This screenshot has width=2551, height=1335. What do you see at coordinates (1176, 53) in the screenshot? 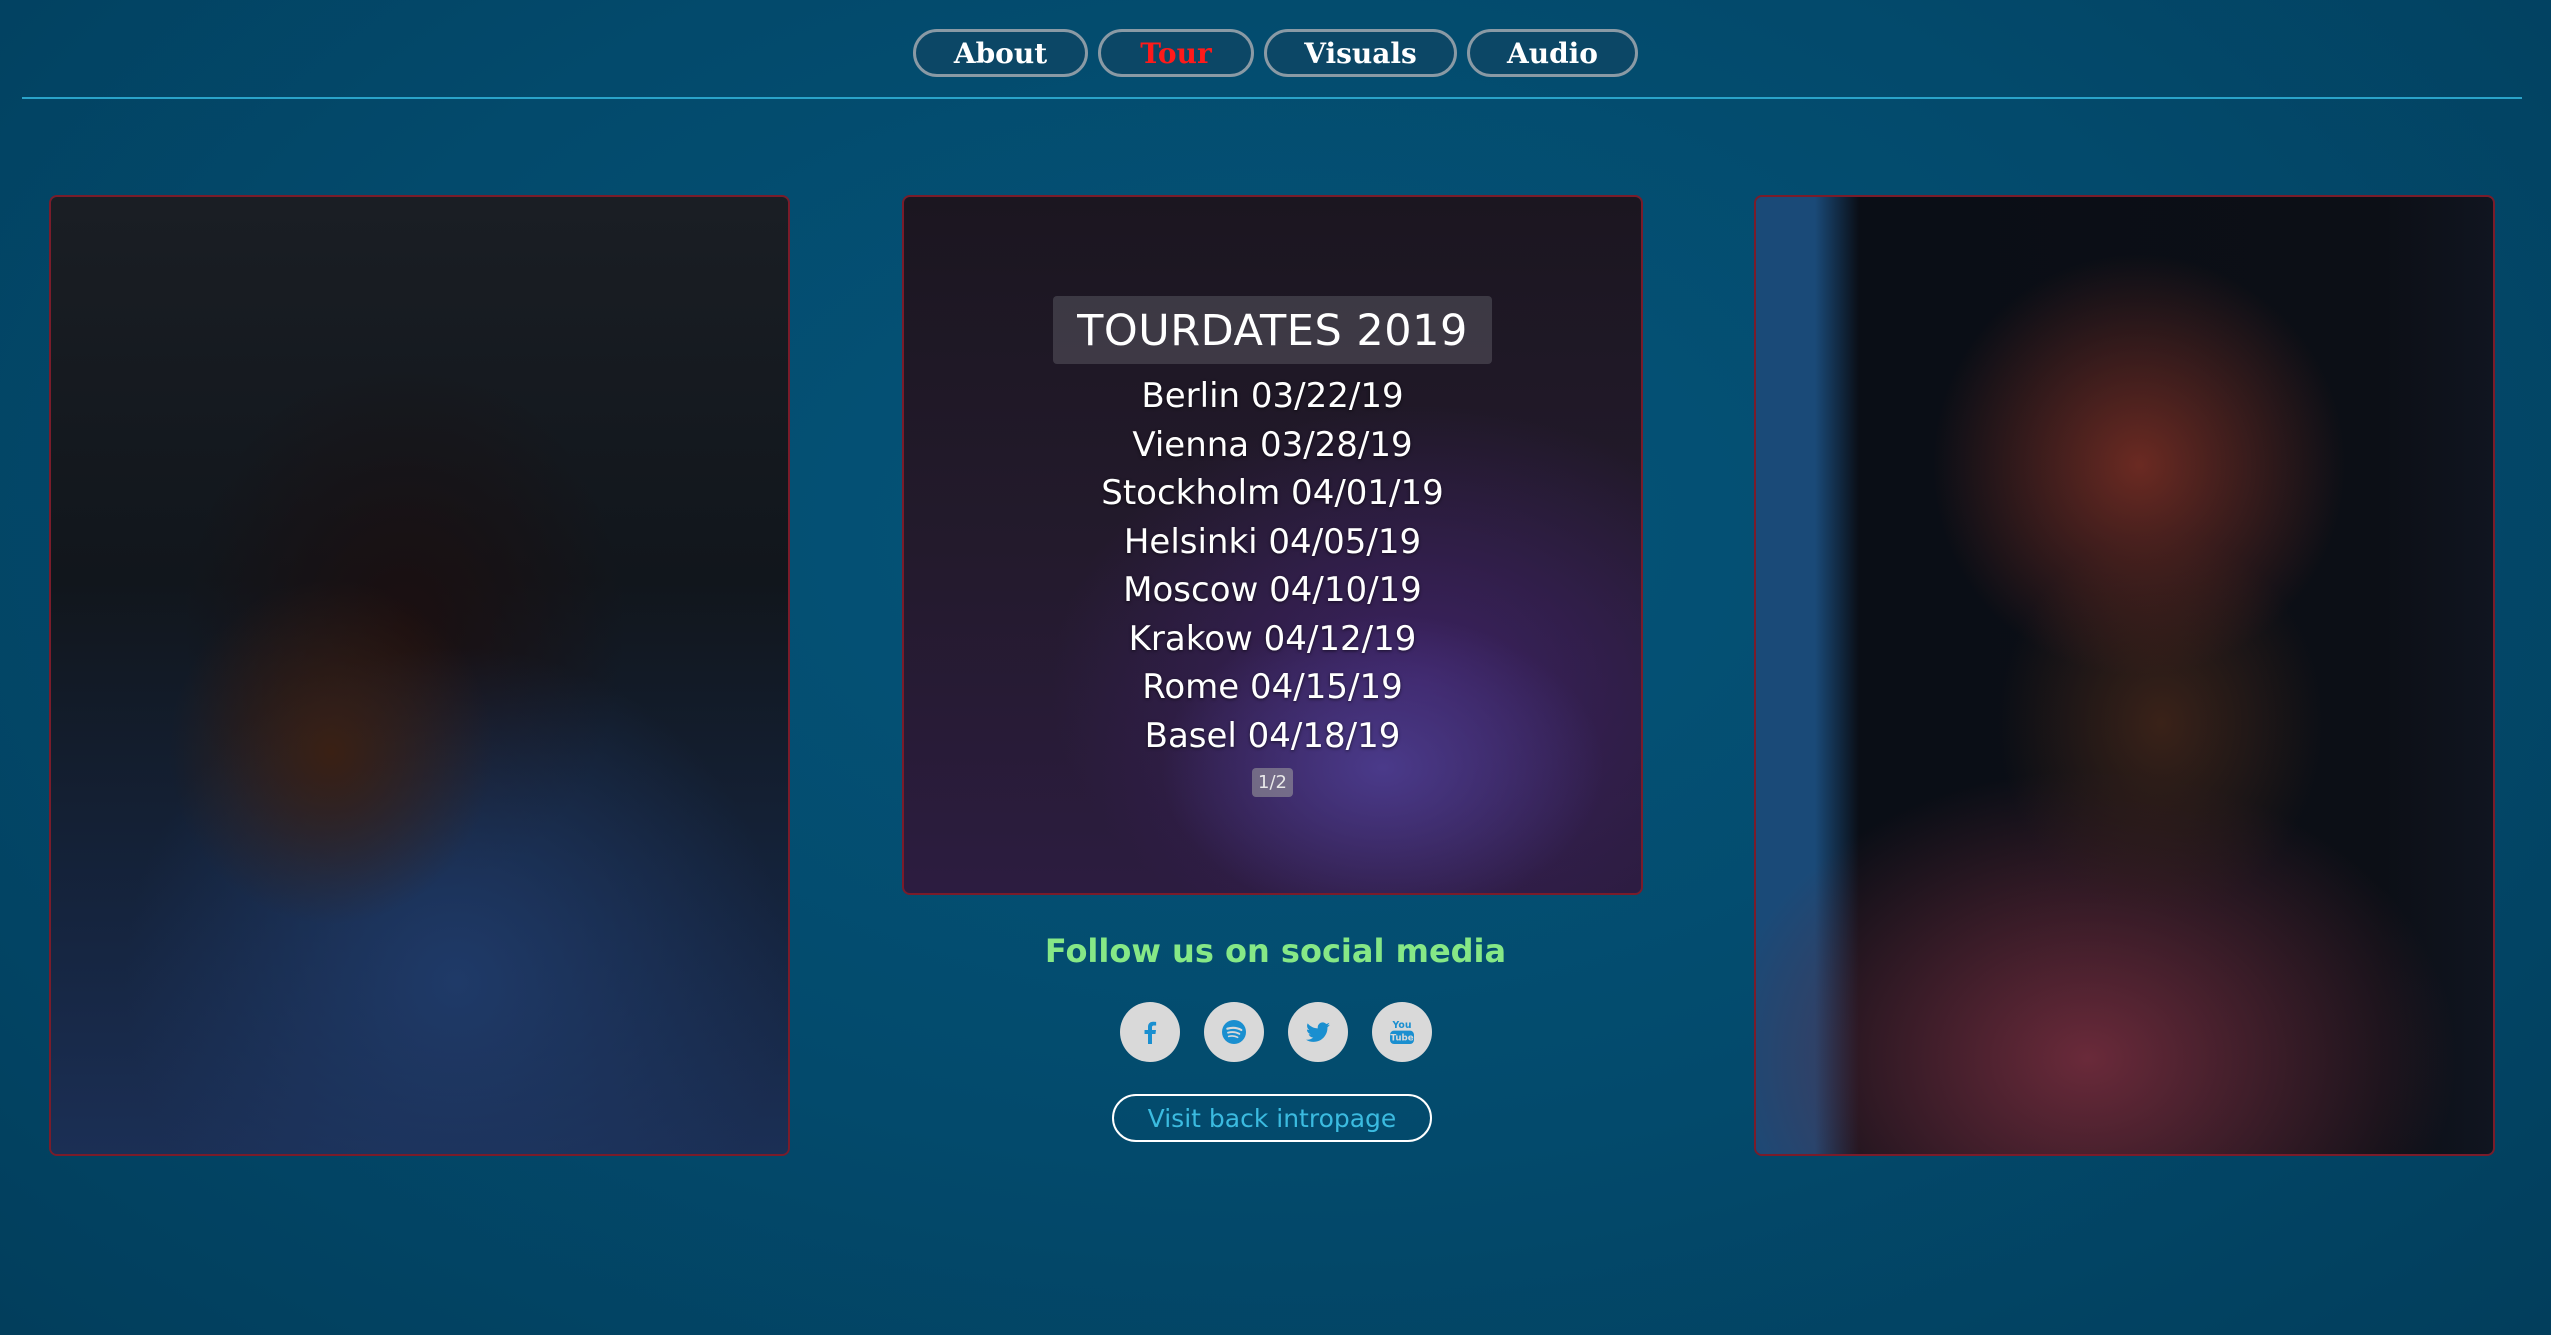
I see `nav-tour-button: Tour` at bounding box center [1176, 53].